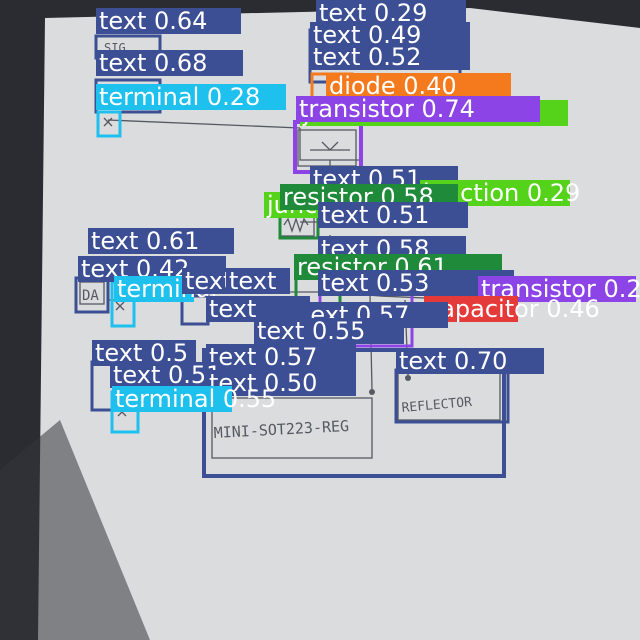 The width and height of the screenshot is (640, 640). What do you see at coordinates (90, 296) in the screenshot?
I see `sketch-label-da: DA` at bounding box center [90, 296].